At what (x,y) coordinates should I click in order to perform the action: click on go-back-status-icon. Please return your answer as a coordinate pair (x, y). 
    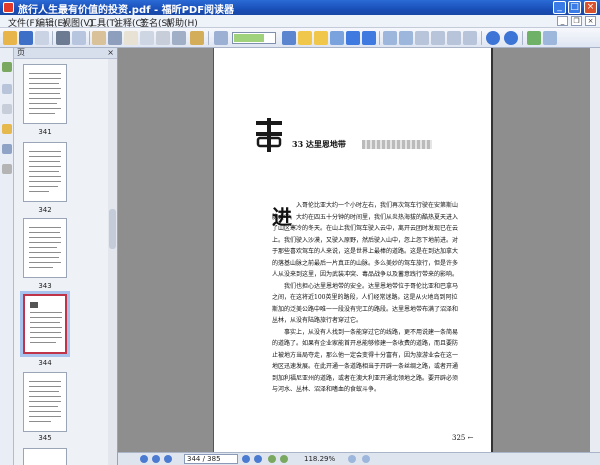
    Looking at the image, I should click on (272, 459).